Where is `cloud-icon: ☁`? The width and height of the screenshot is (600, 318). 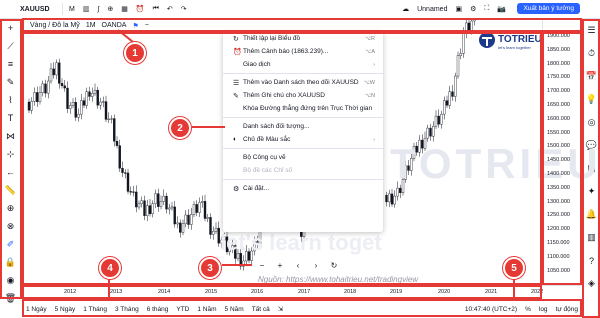
cloud-icon: ☁ is located at coordinates (405, 9).